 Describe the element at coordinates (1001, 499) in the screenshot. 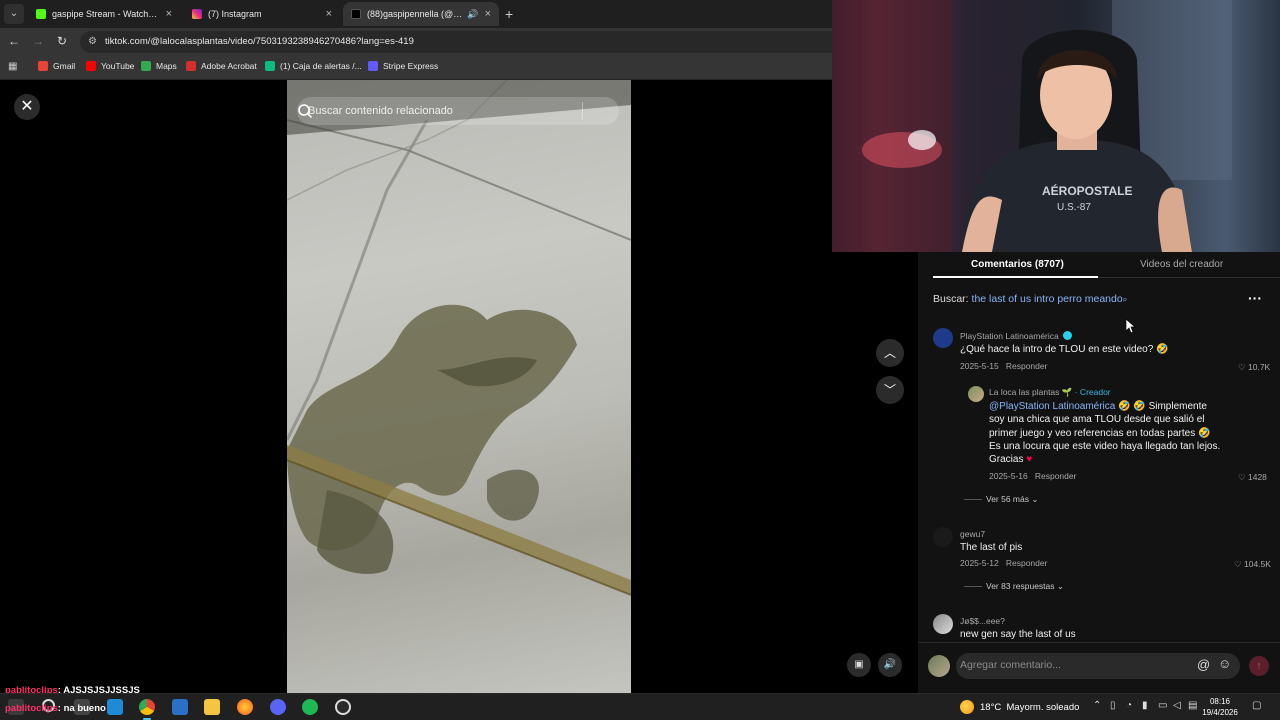

I see `view-more-replies-button: Ver 56 más ⌄` at that location.